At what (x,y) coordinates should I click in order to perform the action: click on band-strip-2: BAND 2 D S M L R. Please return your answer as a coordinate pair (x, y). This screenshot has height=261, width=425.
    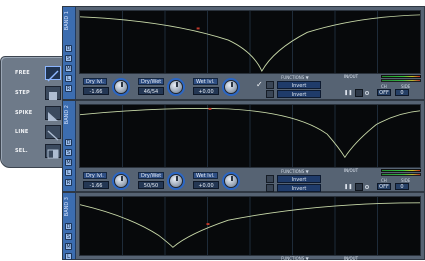
    Looking at the image, I should click on (69, 146).